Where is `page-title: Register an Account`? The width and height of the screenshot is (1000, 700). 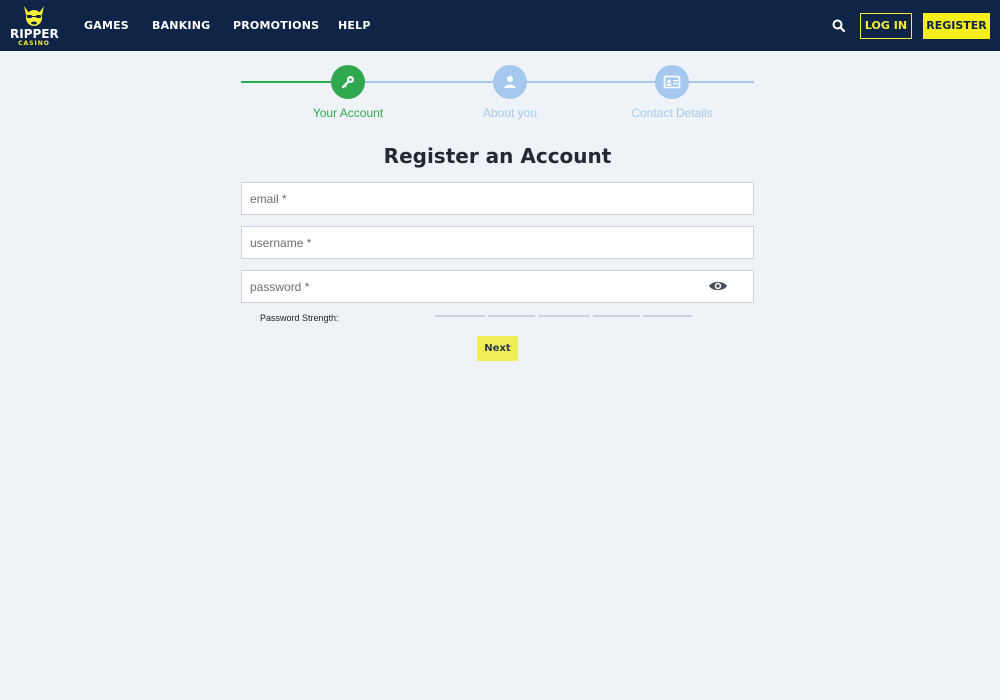 page-title: Register an Account is located at coordinates (497, 156).